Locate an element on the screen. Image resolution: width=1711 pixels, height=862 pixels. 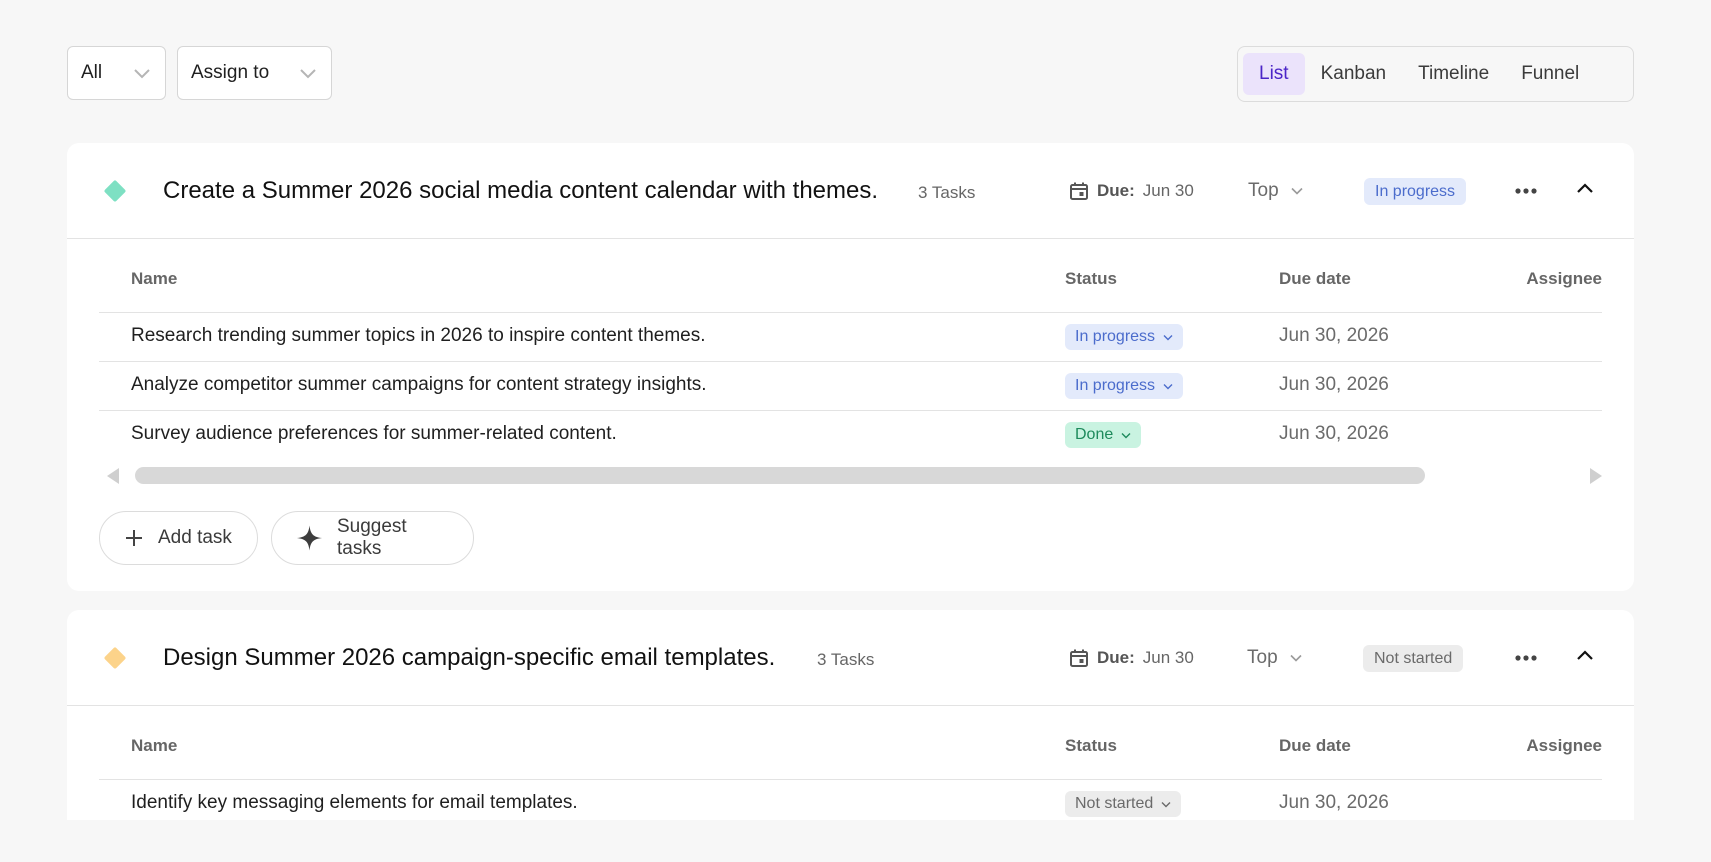
task-status-dropdown: Done is located at coordinates (1103, 435).